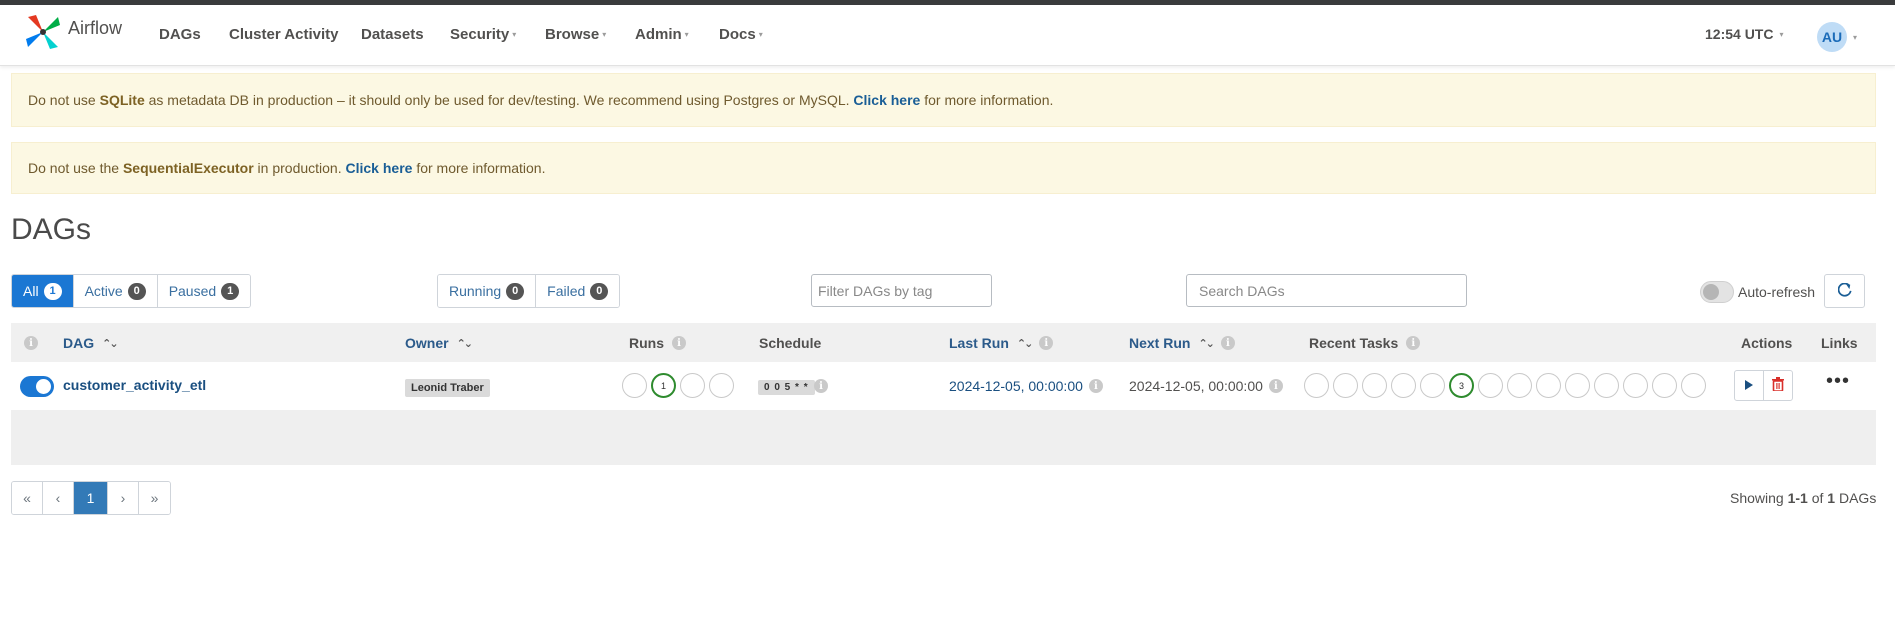 The height and width of the screenshot is (620, 1895). Describe the element at coordinates (1739, 34) in the screenshot. I see `clock-time: 12:54 UTC` at that location.